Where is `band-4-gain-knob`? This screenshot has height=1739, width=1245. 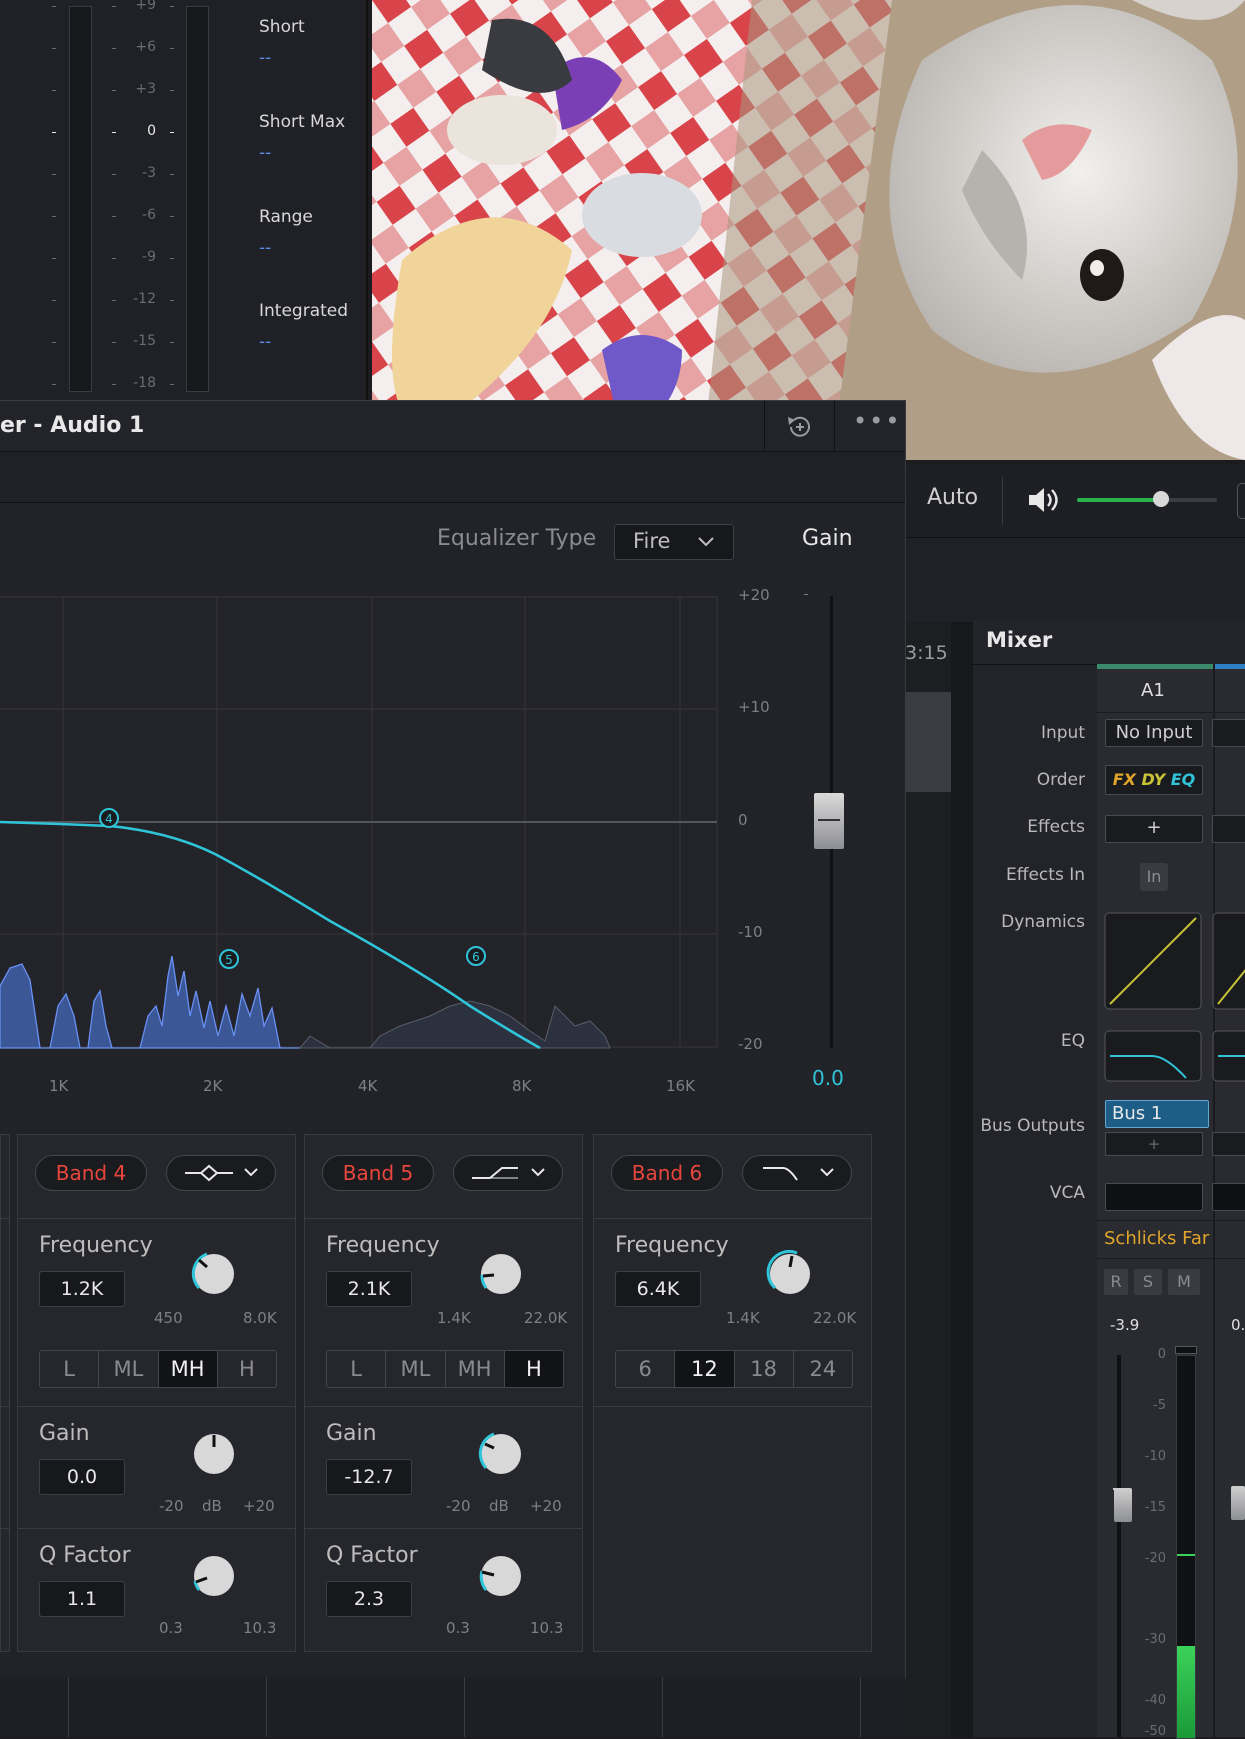 band-4-gain-knob is located at coordinates (214, 1454).